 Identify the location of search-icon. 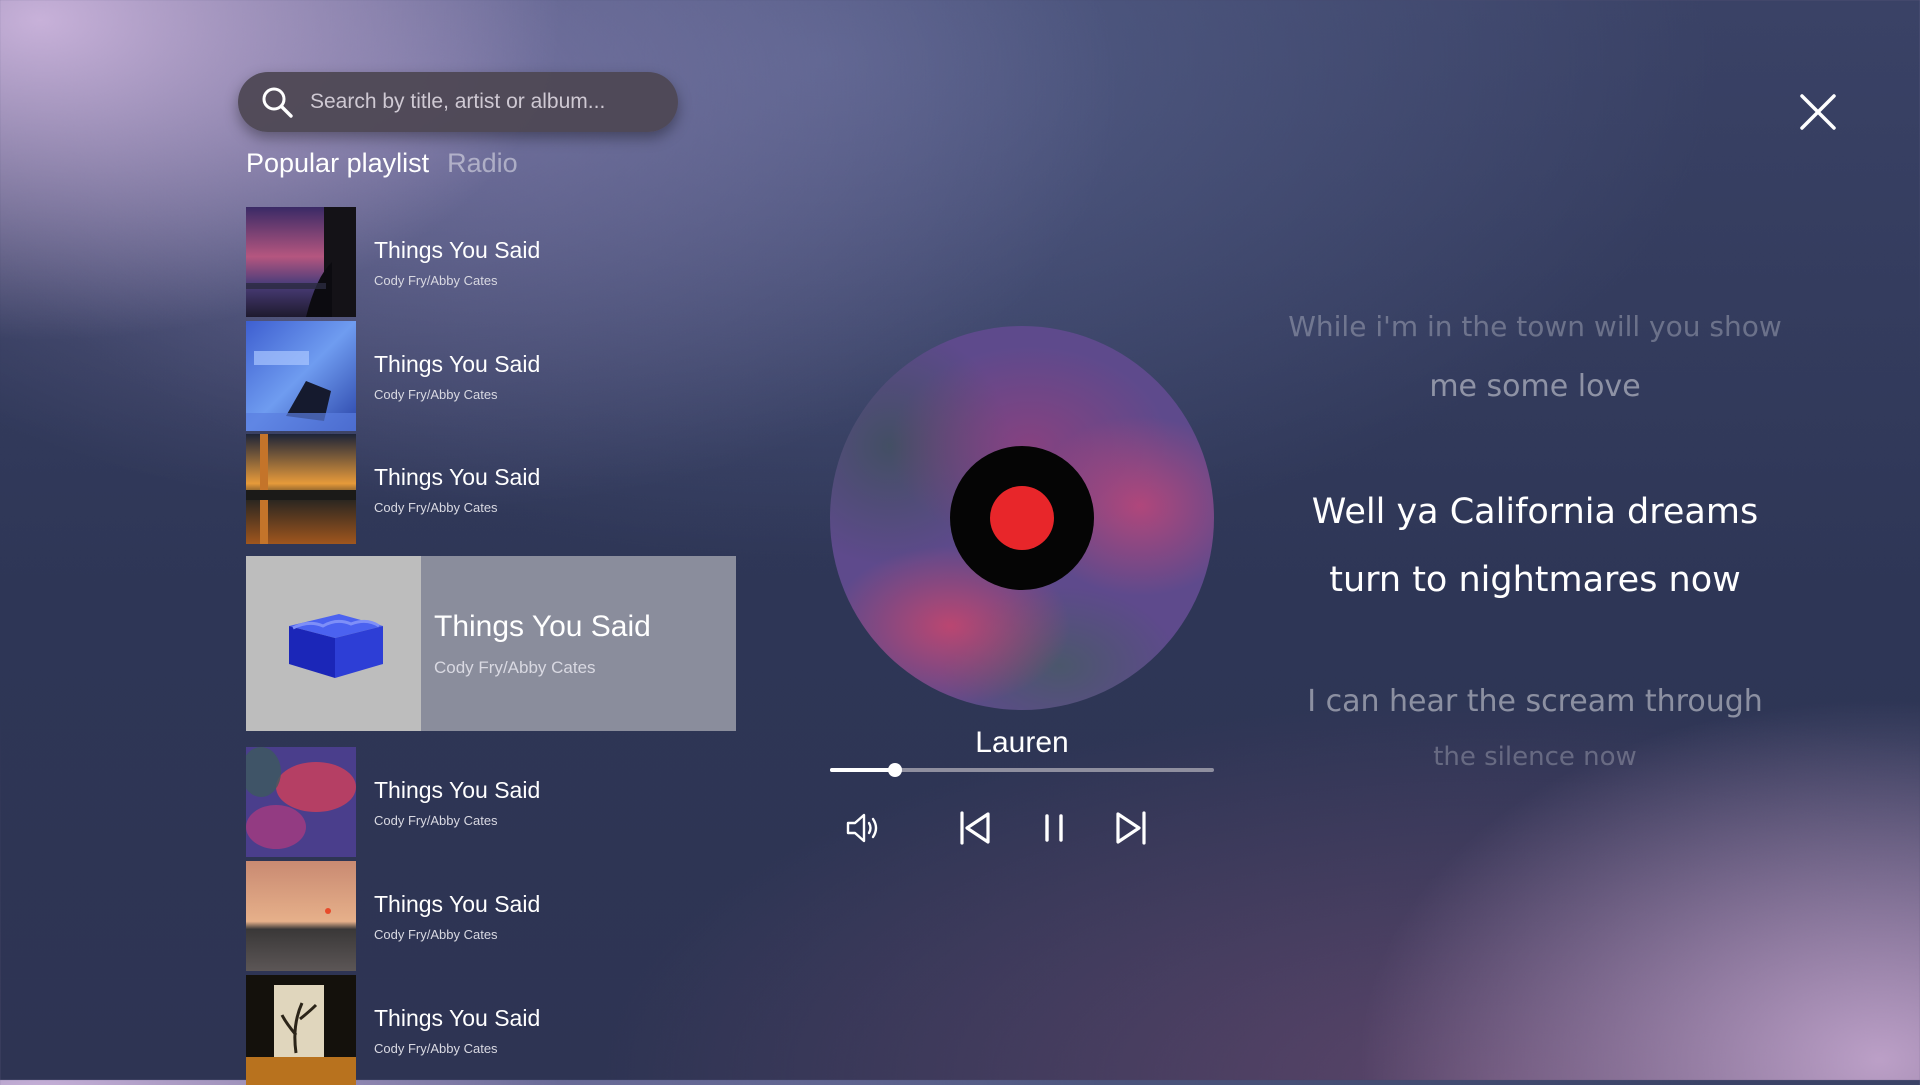
(277, 102).